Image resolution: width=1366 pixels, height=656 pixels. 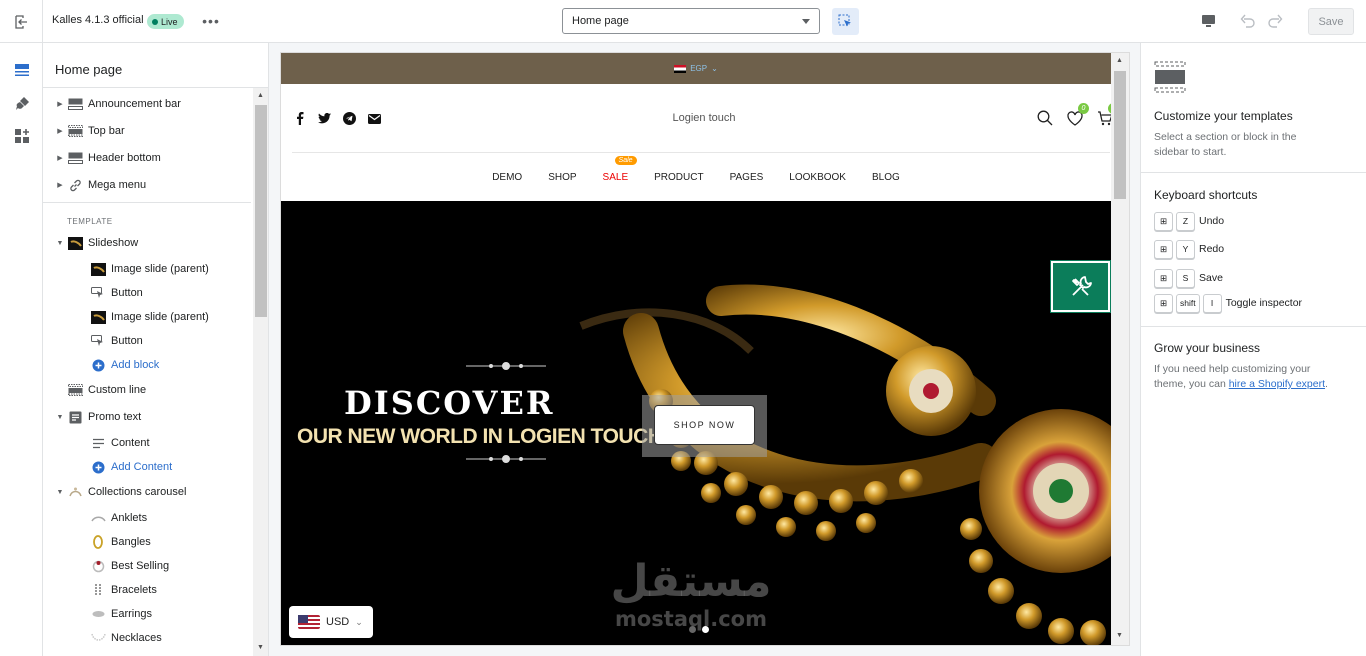 I want to click on editor-icon-rail, so click(x=21, y=349).